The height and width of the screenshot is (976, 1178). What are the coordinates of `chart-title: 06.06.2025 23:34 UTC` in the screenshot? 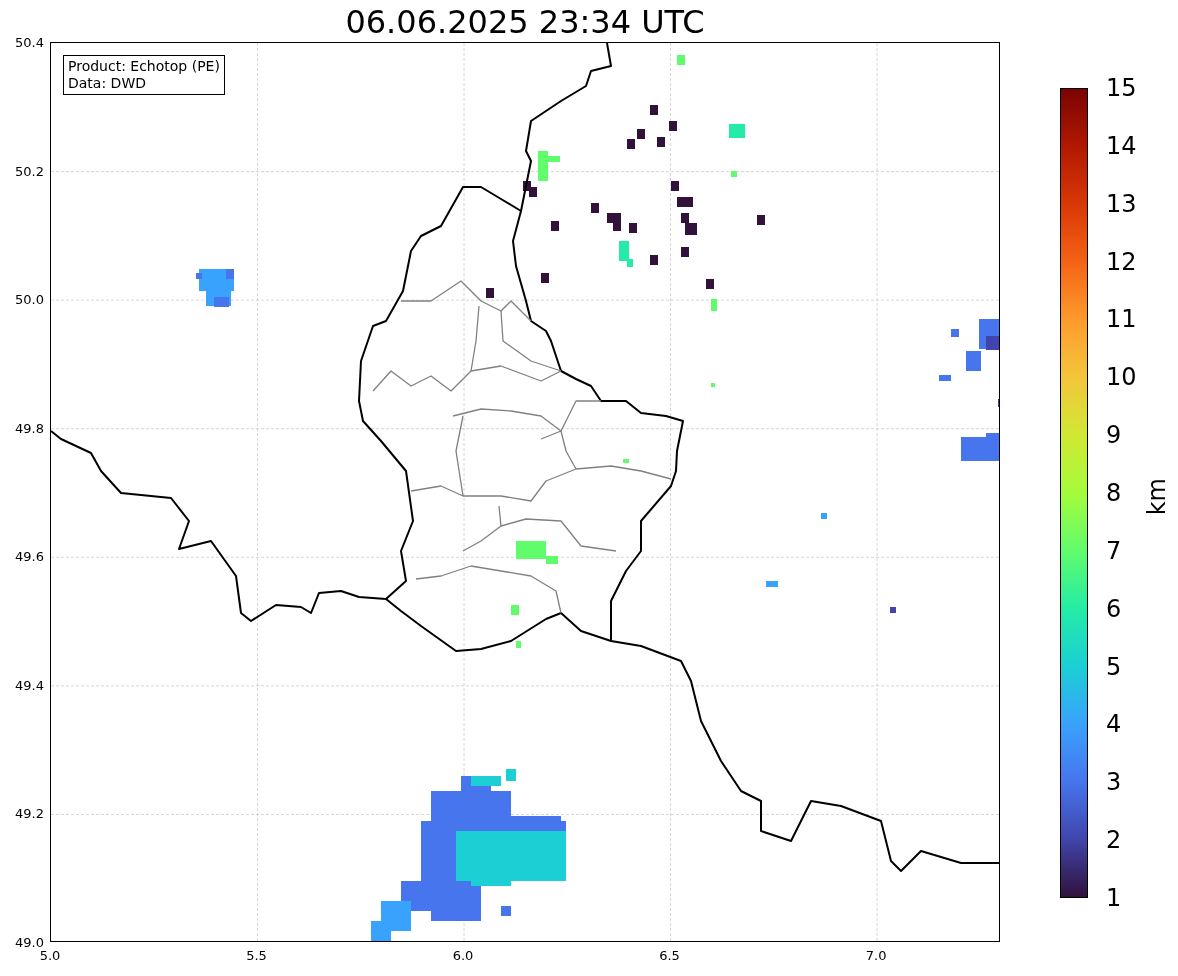 It's located at (525, 22).